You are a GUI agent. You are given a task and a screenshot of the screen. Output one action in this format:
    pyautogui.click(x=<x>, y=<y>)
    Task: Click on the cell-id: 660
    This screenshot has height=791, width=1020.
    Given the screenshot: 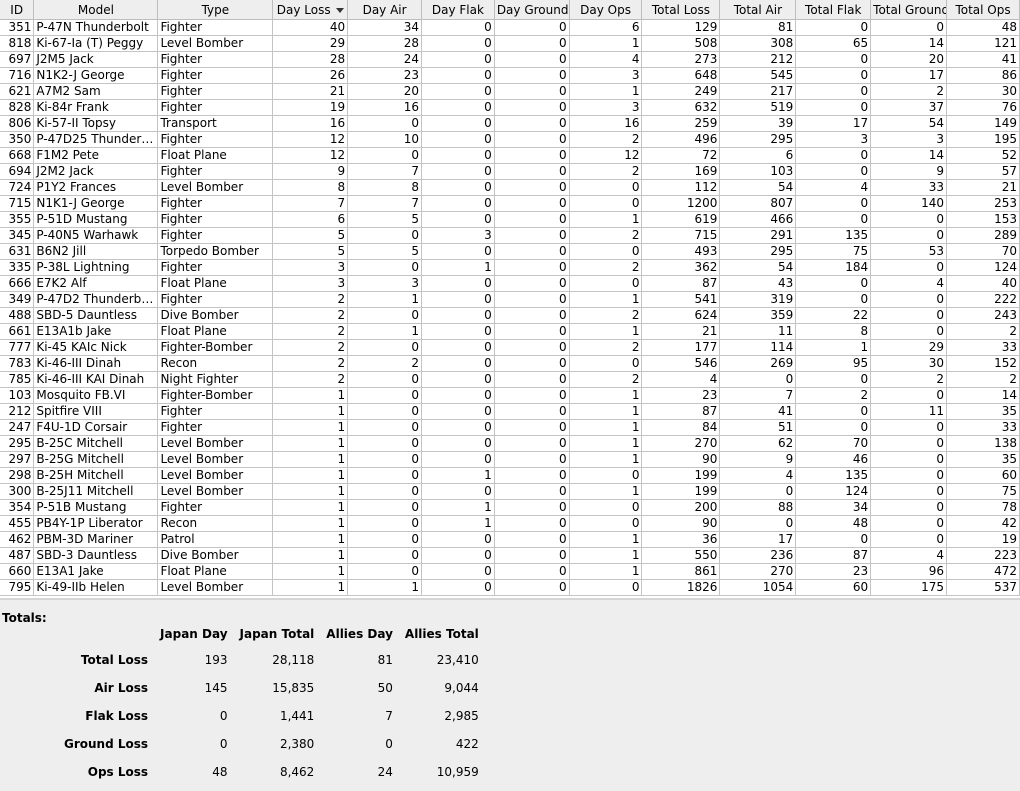 What is the action you would take?
    pyautogui.click(x=17, y=571)
    